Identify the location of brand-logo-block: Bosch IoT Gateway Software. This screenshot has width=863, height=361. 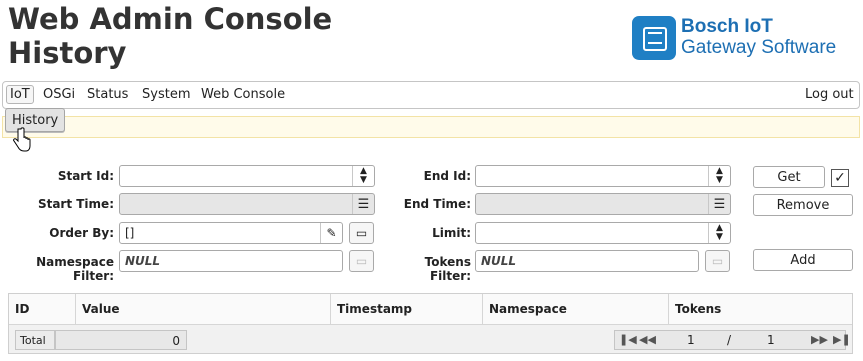
(746, 38).